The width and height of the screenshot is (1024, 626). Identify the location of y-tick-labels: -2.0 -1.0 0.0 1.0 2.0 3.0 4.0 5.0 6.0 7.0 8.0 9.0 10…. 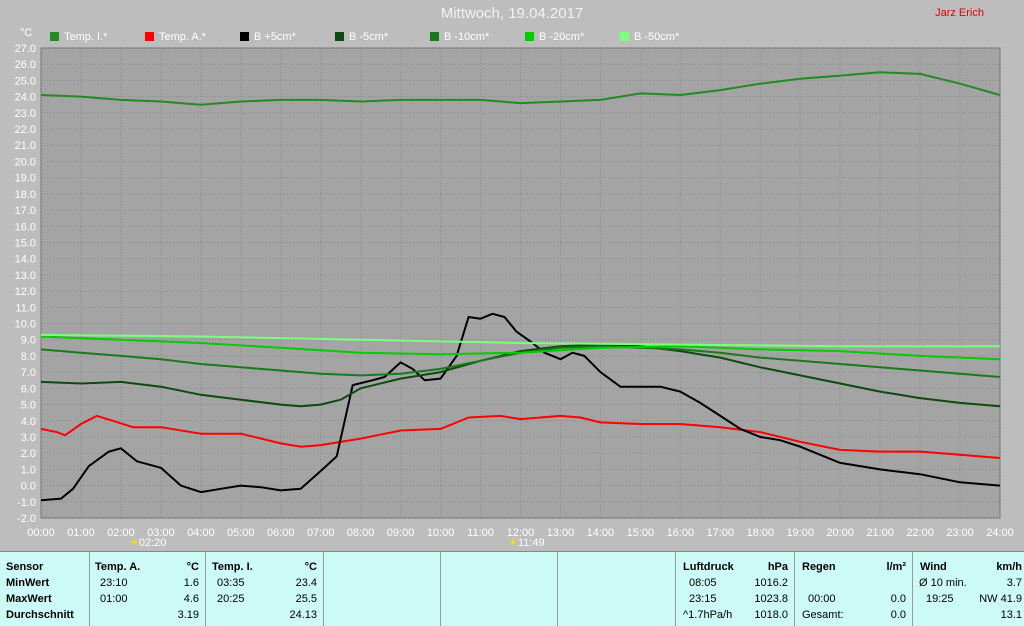
(25, 284).